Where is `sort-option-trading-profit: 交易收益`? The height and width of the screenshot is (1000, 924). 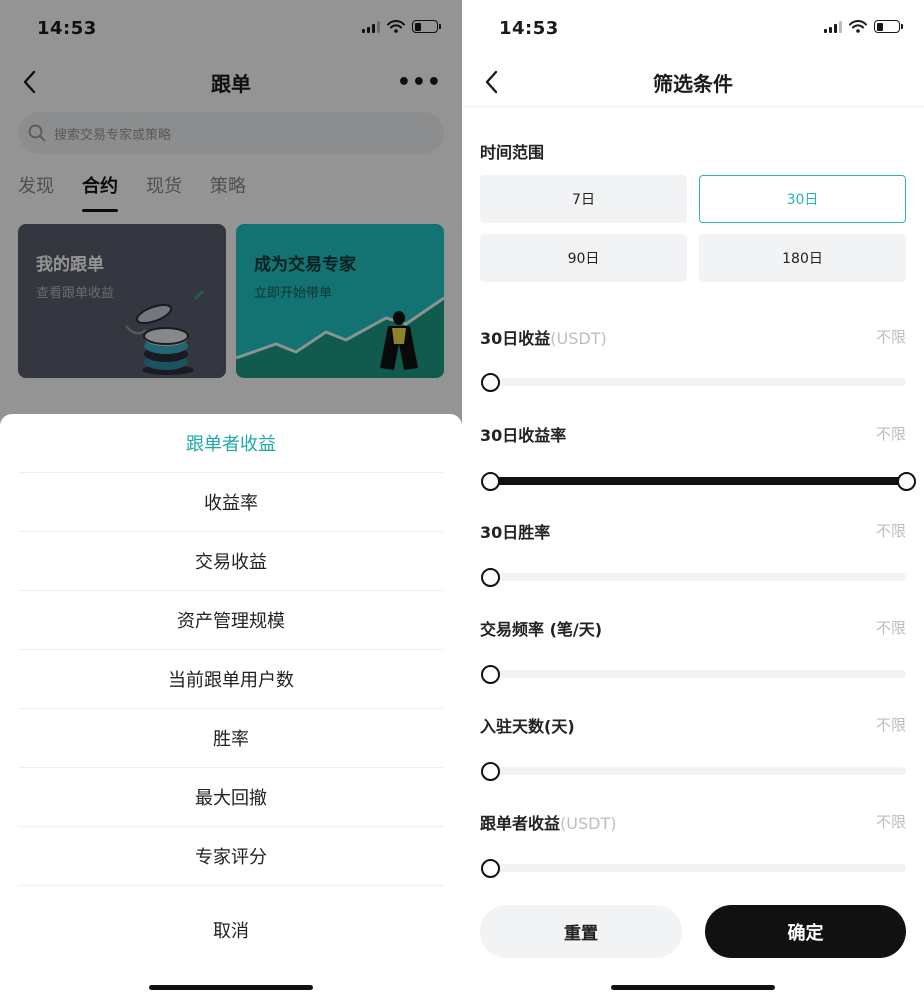
sort-option-trading-profit: 交易收益 is located at coordinates (231, 561).